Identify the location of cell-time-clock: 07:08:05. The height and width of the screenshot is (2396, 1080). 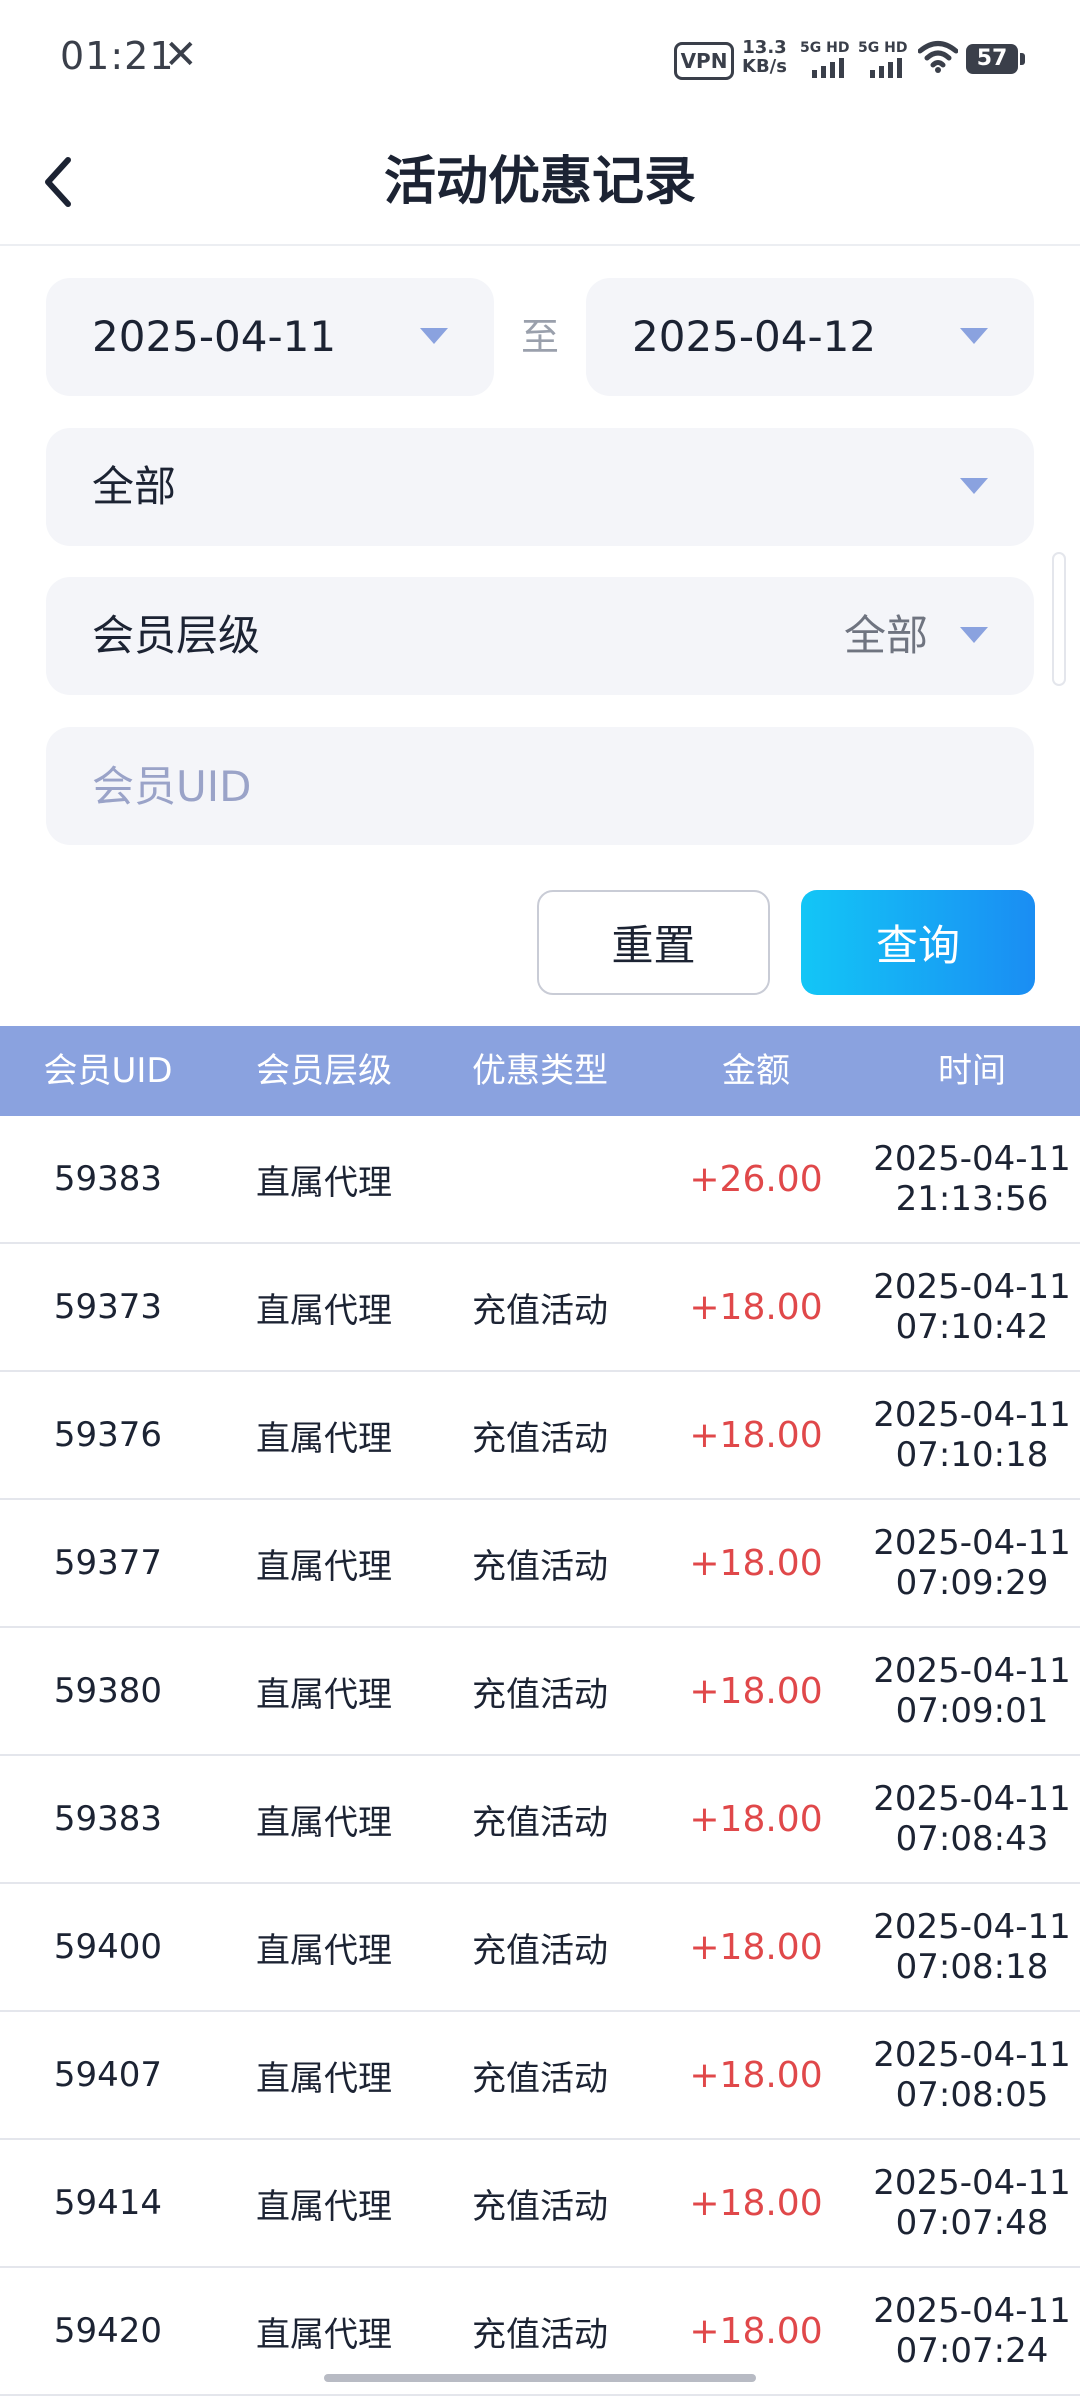
(972, 2095).